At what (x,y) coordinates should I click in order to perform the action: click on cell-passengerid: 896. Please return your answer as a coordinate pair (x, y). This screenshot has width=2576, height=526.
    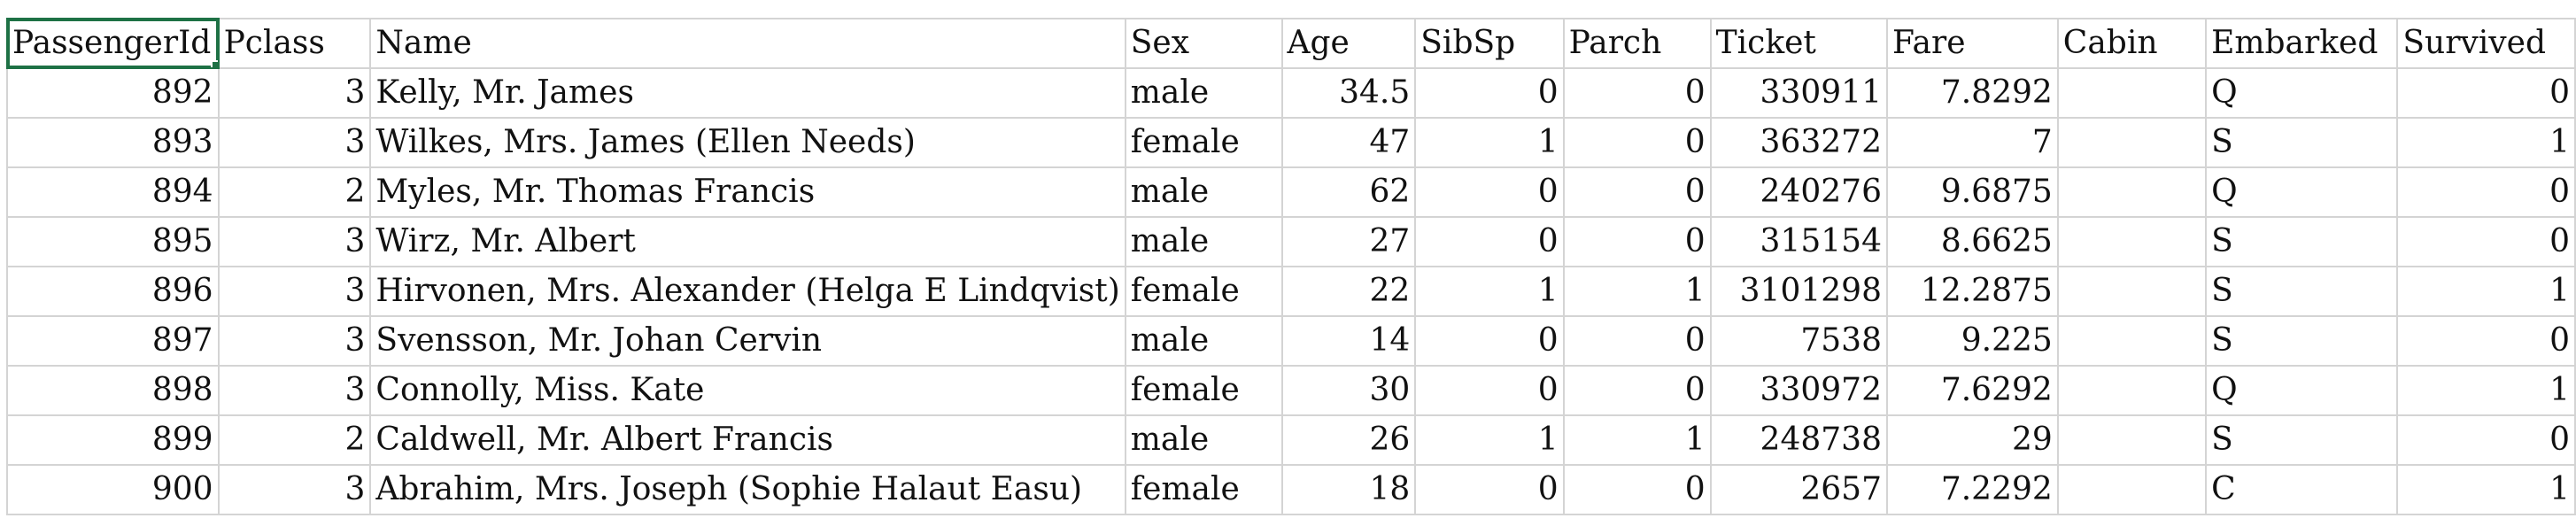
    Looking at the image, I should click on (113, 291).